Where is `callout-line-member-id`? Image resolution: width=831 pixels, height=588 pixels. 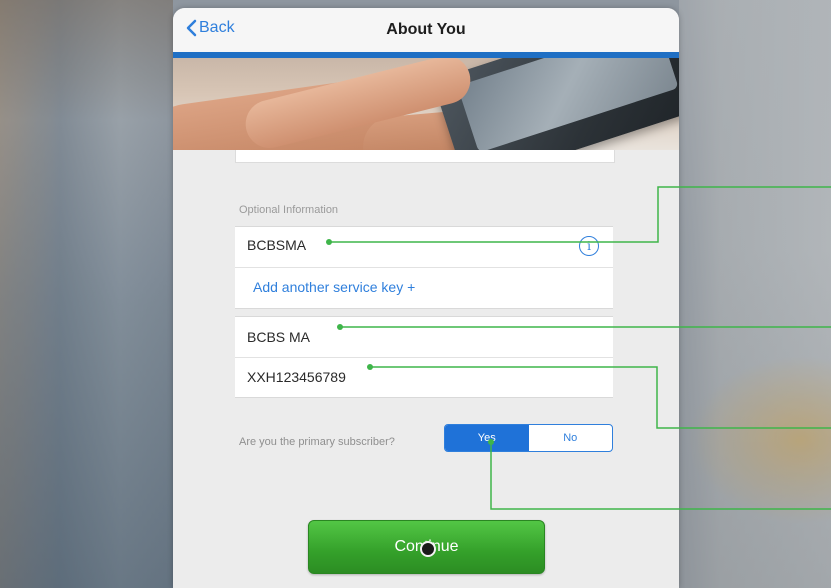
callout-line-member-id is located at coordinates (600, 397).